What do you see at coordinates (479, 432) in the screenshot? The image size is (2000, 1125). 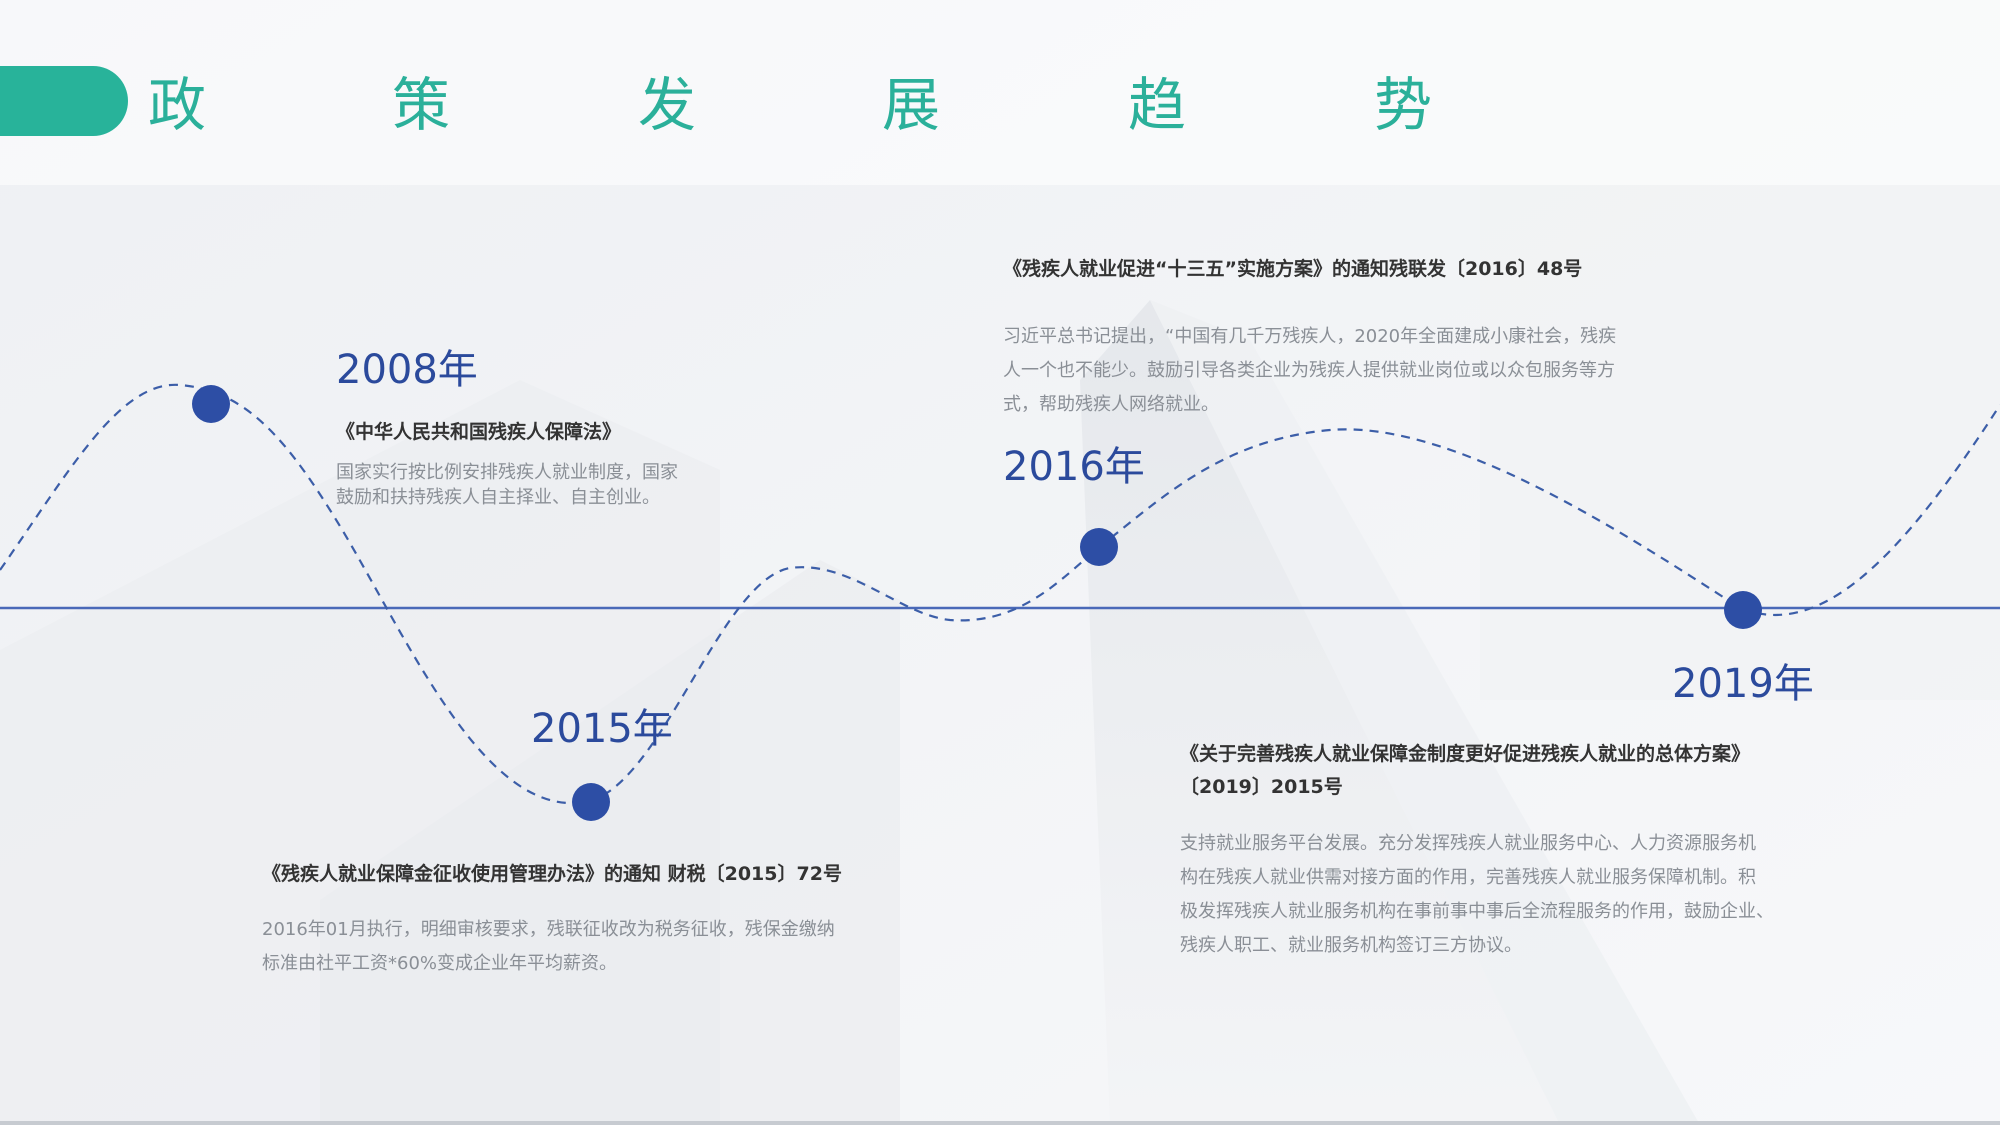 I see `policy-heading-2008: 《中华人民共和国残疾人保障法》` at bounding box center [479, 432].